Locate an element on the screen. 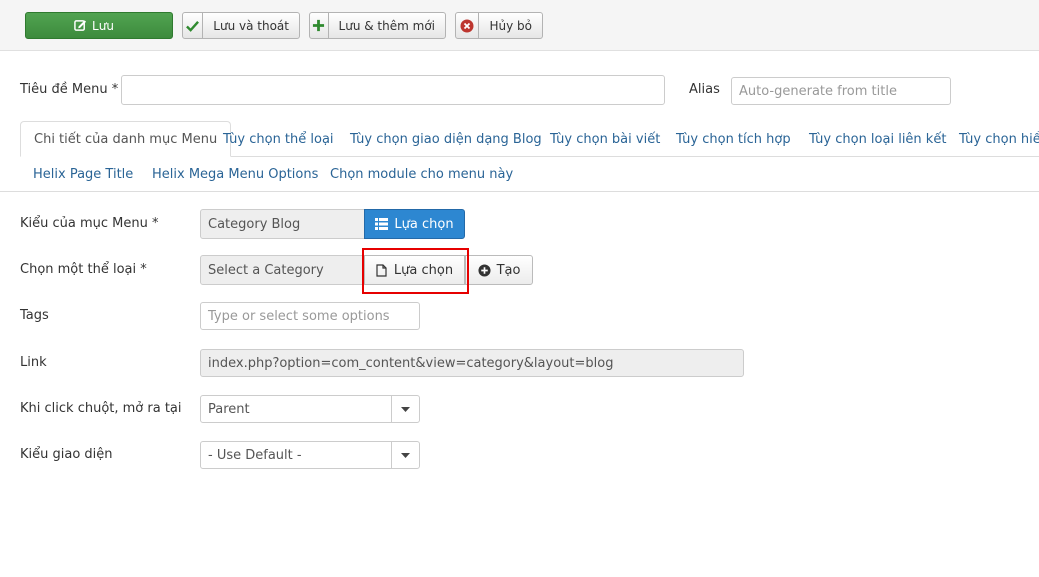  alias-placeholder: Auto-generate from title is located at coordinates (818, 91).